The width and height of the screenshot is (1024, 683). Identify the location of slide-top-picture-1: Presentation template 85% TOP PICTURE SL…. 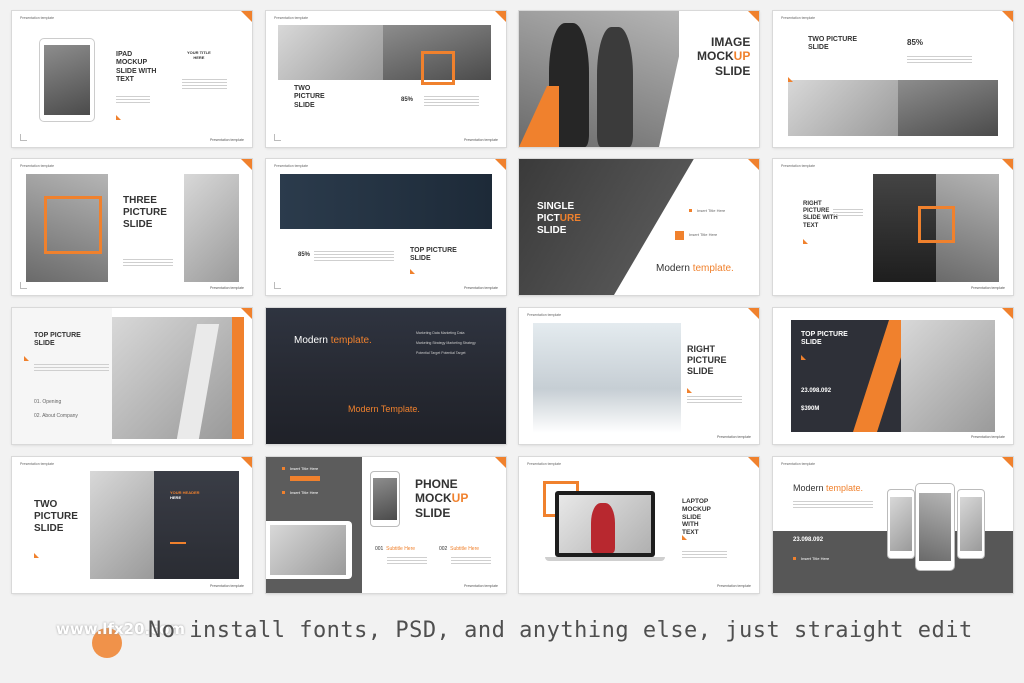
(386, 227).